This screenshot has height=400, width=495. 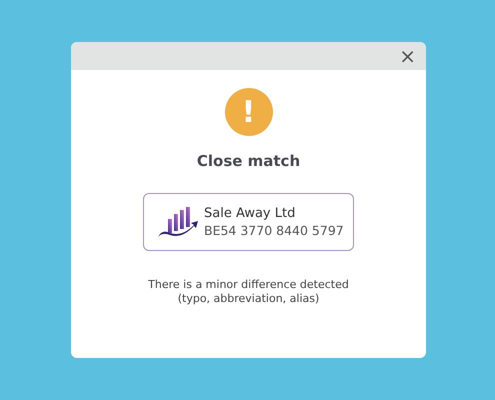 What do you see at coordinates (178, 222) in the screenshot?
I see `logo-icon` at bounding box center [178, 222].